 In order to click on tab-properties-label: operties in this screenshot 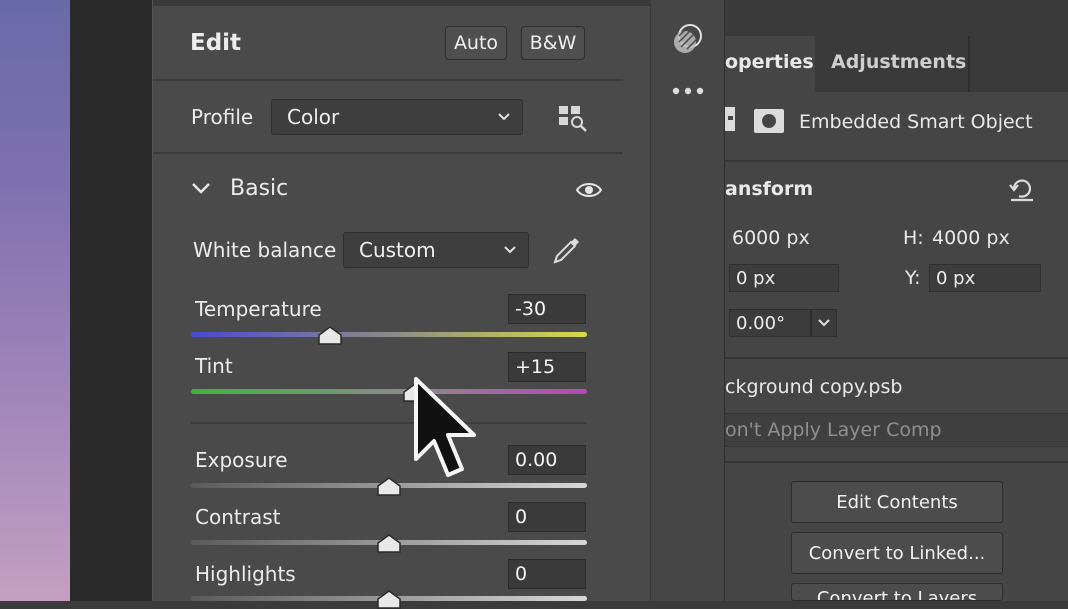, I will do `click(769, 62)`.